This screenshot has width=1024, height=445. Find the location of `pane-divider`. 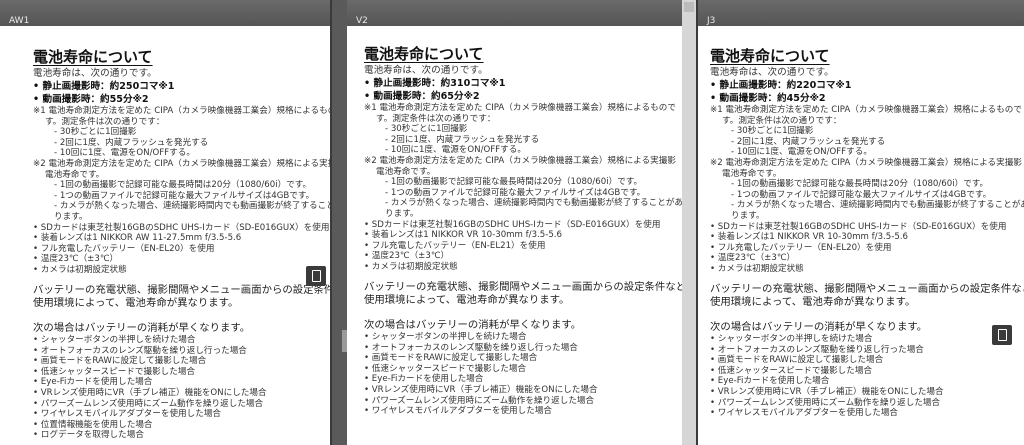

pane-divider is located at coordinates (331, 222).